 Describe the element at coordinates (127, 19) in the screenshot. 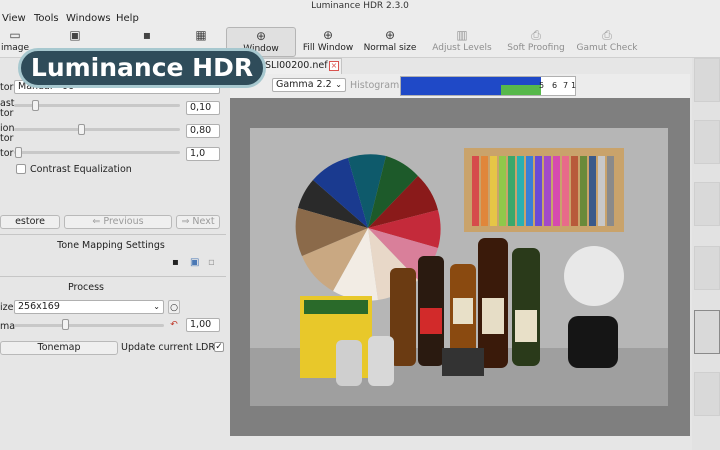

I see `menu-help: Help` at that location.